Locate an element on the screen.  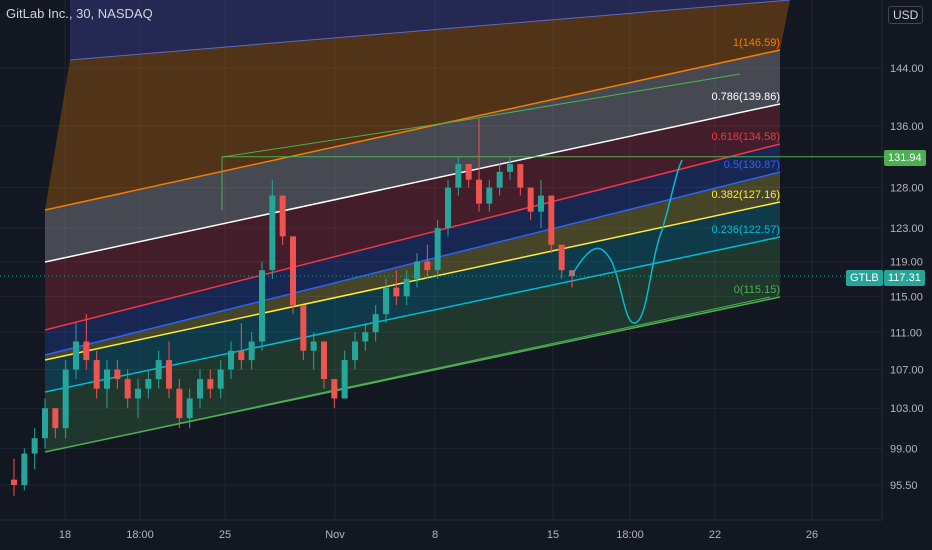
y-tick-label: 111.00 is located at coordinates (906, 333).